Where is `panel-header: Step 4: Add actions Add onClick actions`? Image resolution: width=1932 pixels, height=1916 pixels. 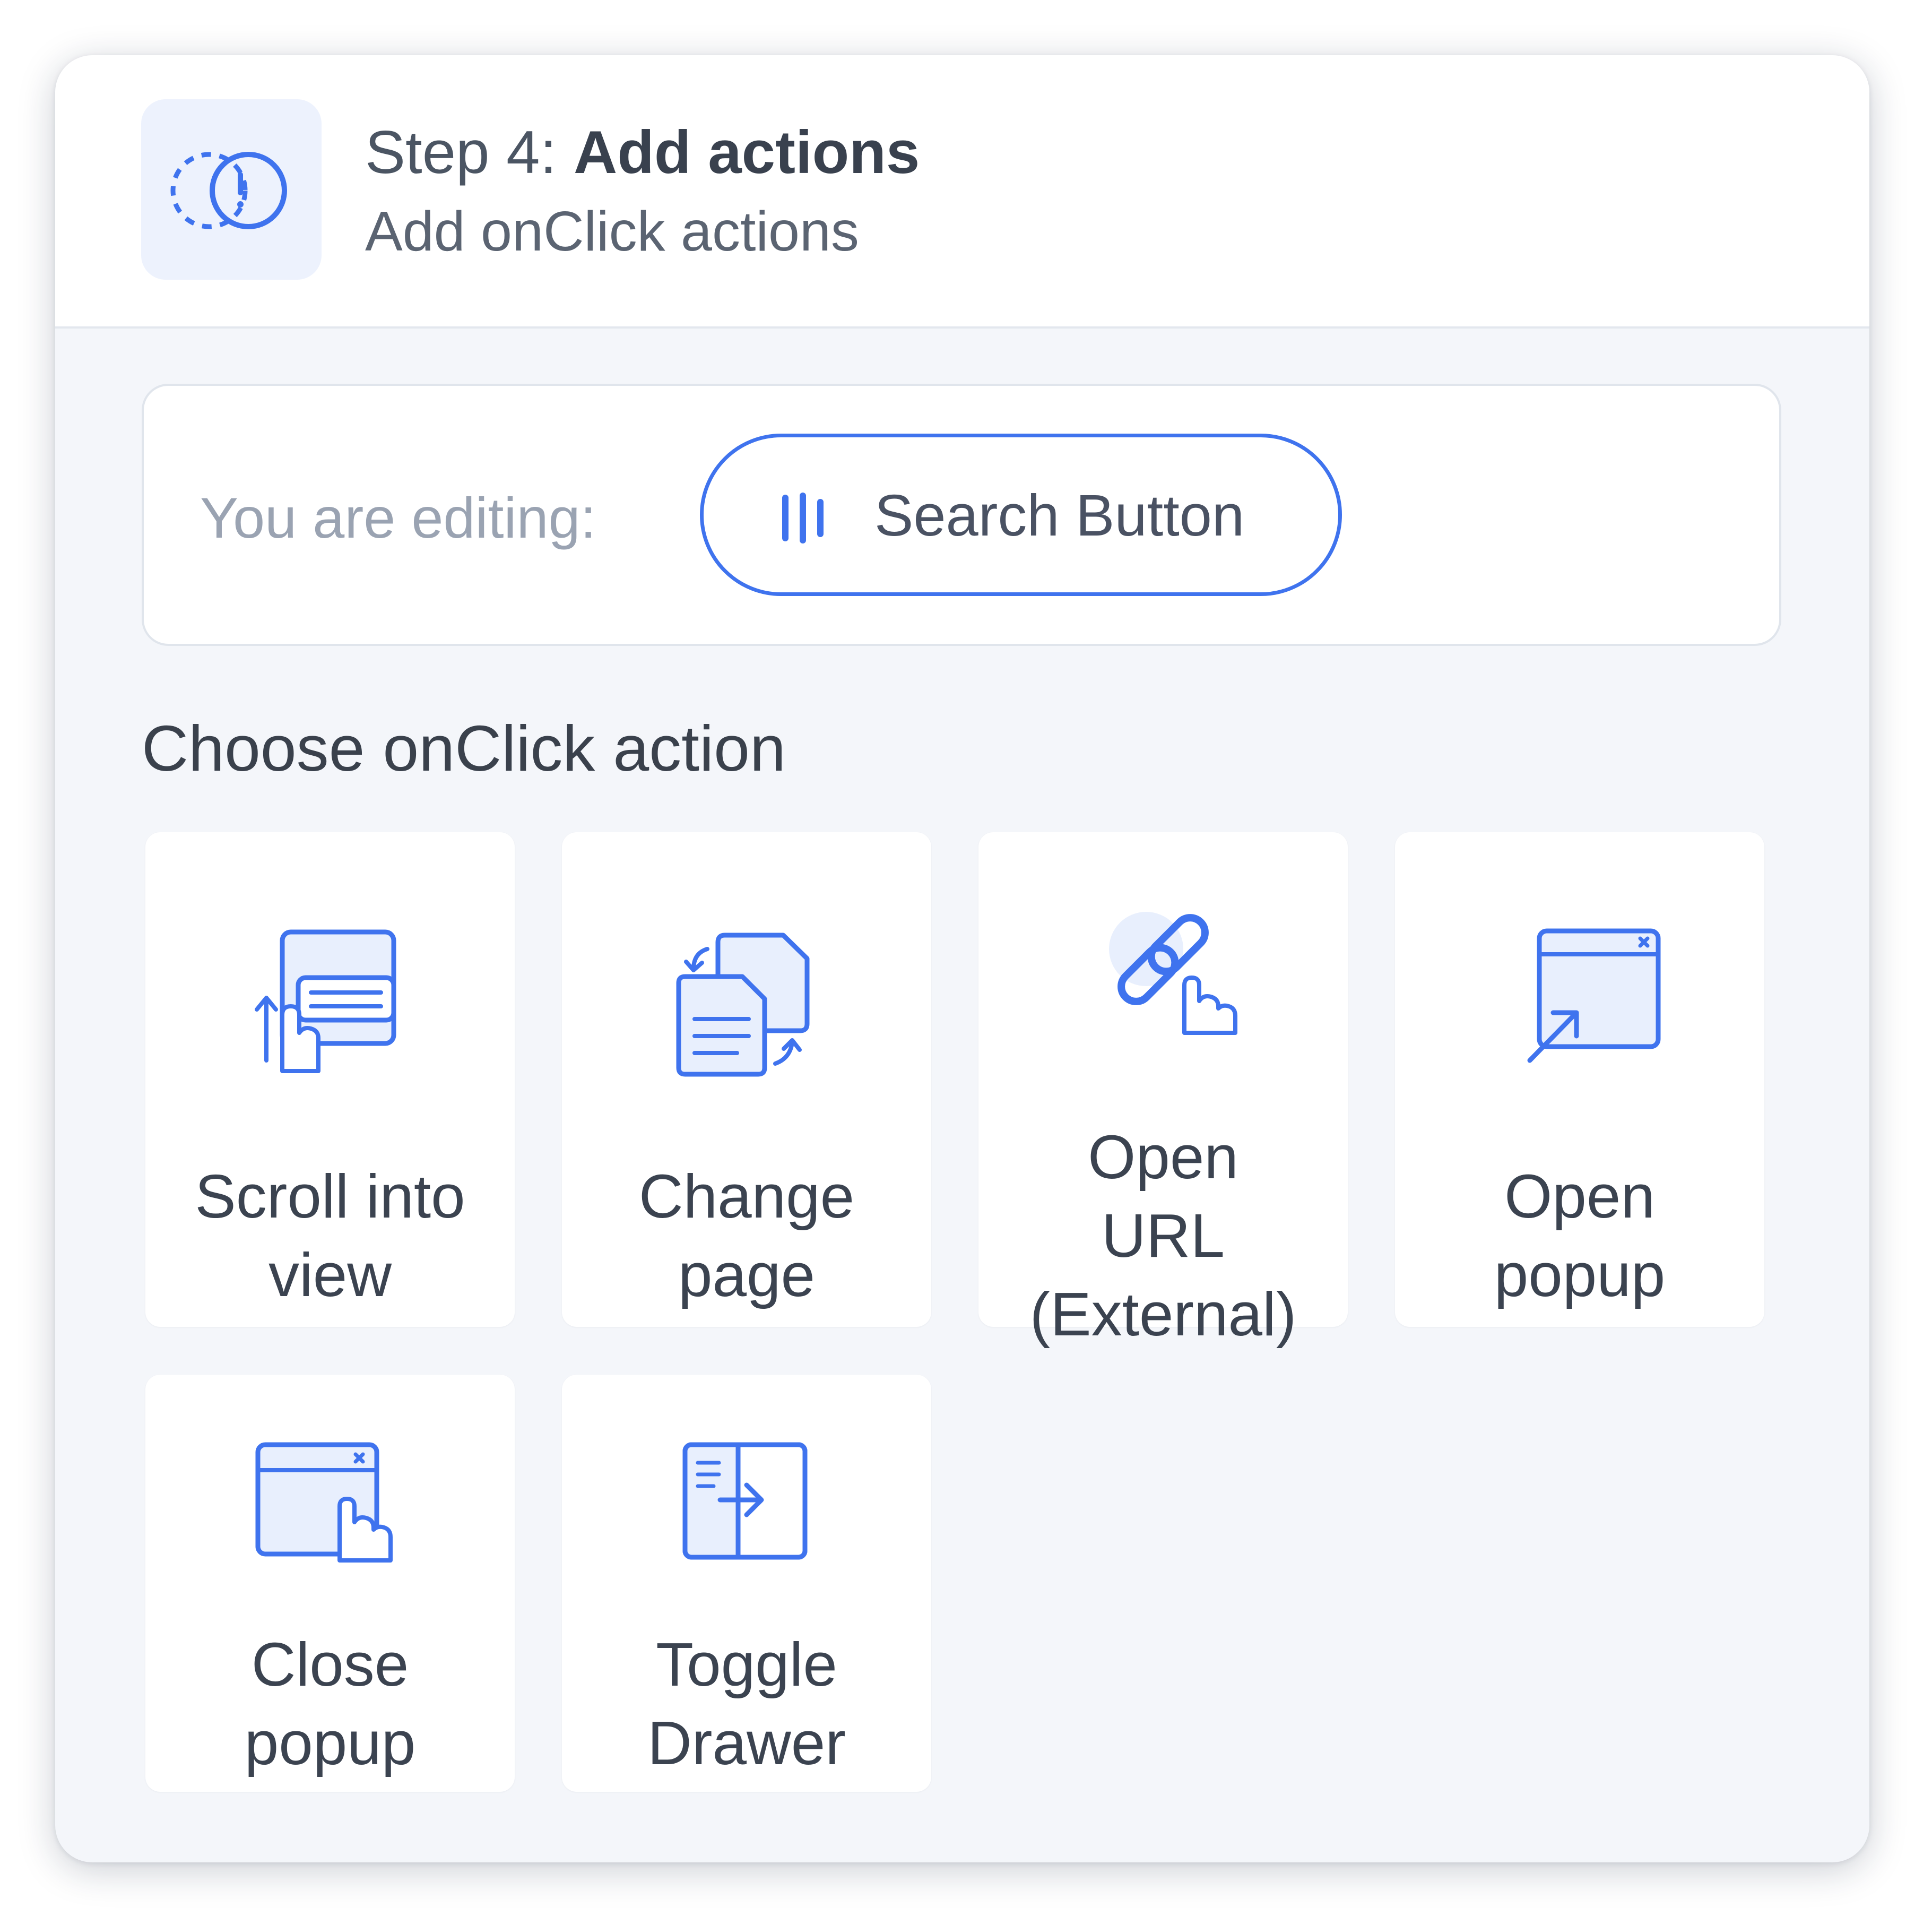 panel-header: Step 4: Add actions Add onClick actions is located at coordinates (962, 192).